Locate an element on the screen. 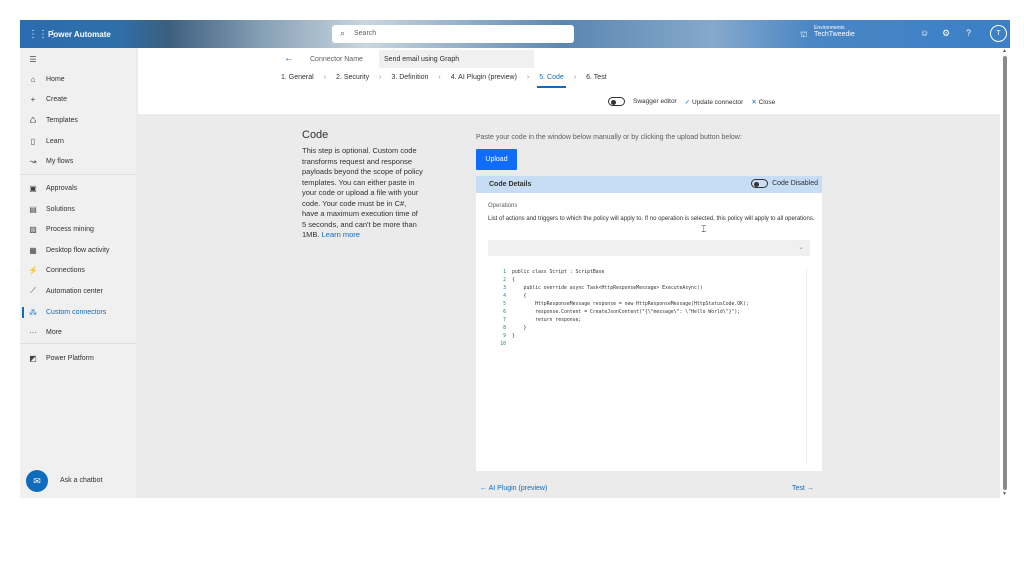  sidebar-item-approvals: ▣ Approvals is located at coordinates (78, 188).